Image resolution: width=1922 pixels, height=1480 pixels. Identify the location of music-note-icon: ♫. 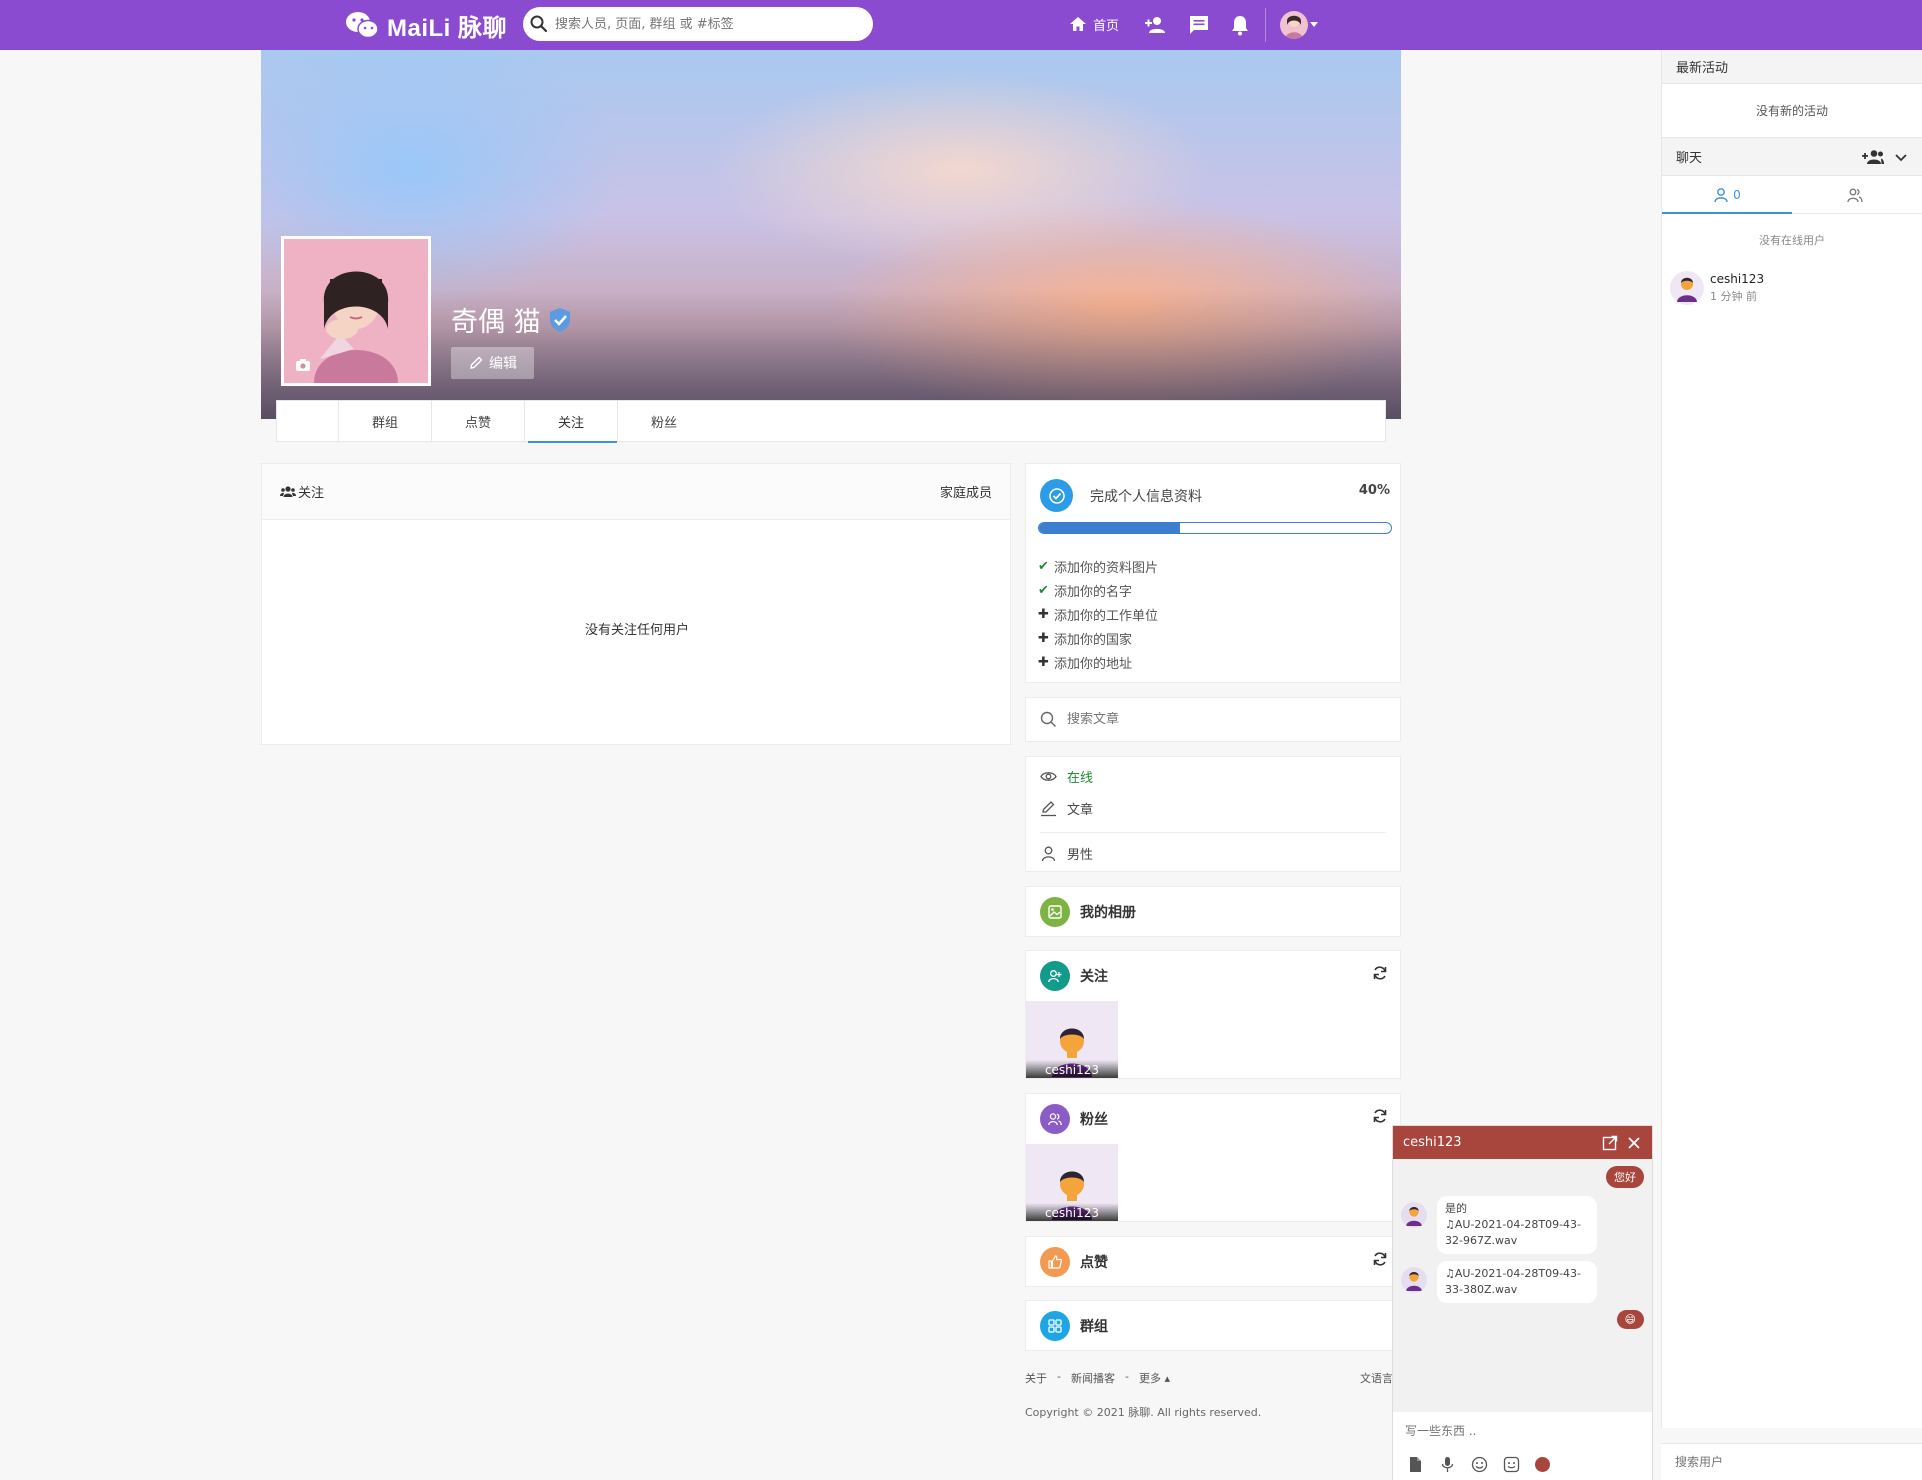
(1450, 1224).